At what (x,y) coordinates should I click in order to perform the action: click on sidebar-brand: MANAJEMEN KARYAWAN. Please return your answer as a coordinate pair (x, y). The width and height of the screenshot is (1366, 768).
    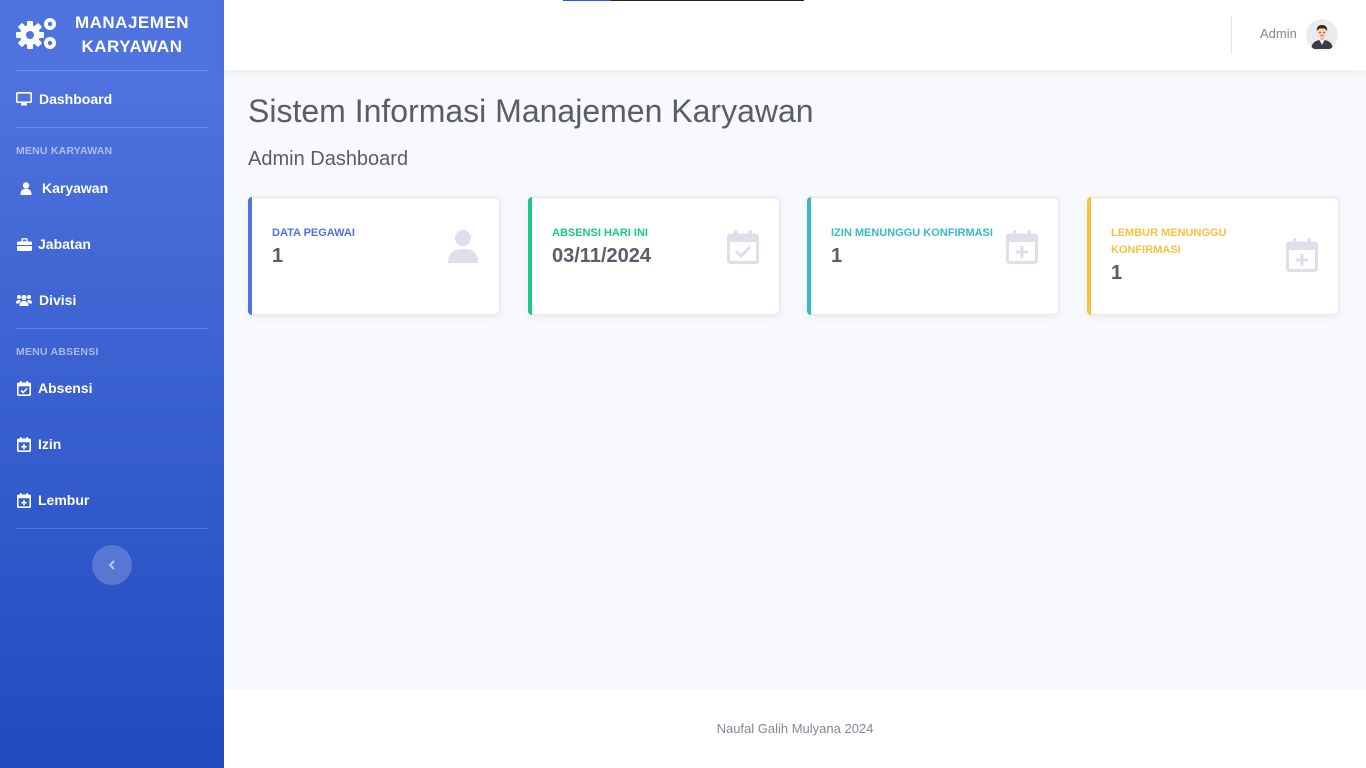
    Looking at the image, I should click on (112, 35).